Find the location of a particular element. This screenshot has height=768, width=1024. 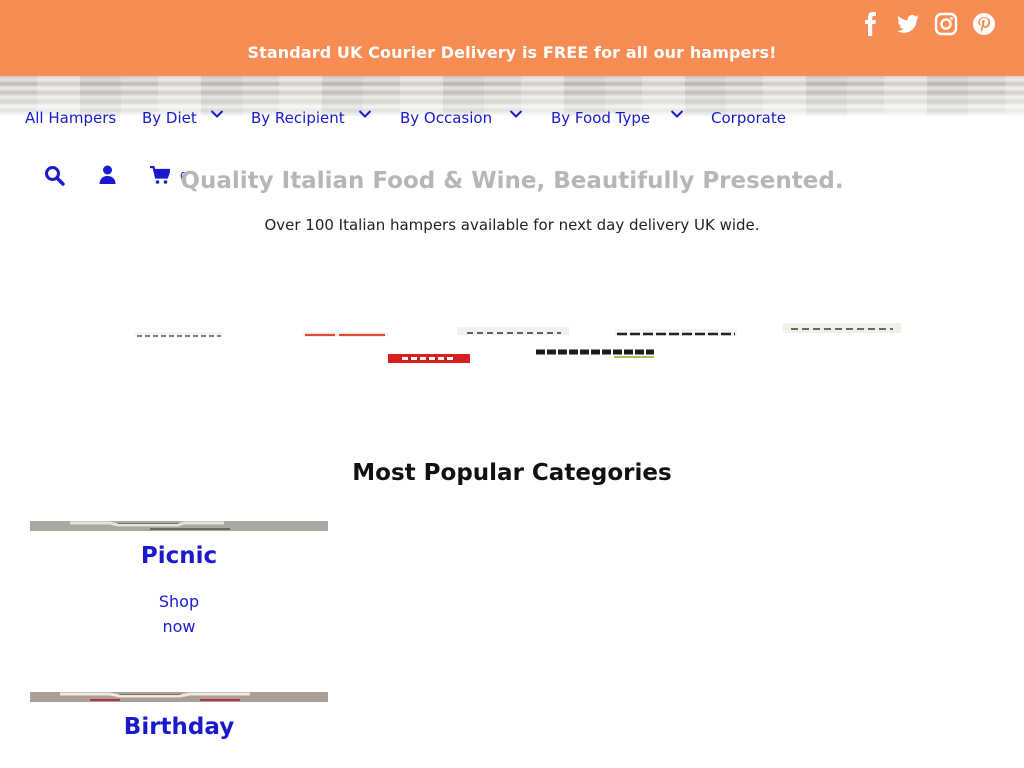

category-name: Birthday is located at coordinates (179, 727).